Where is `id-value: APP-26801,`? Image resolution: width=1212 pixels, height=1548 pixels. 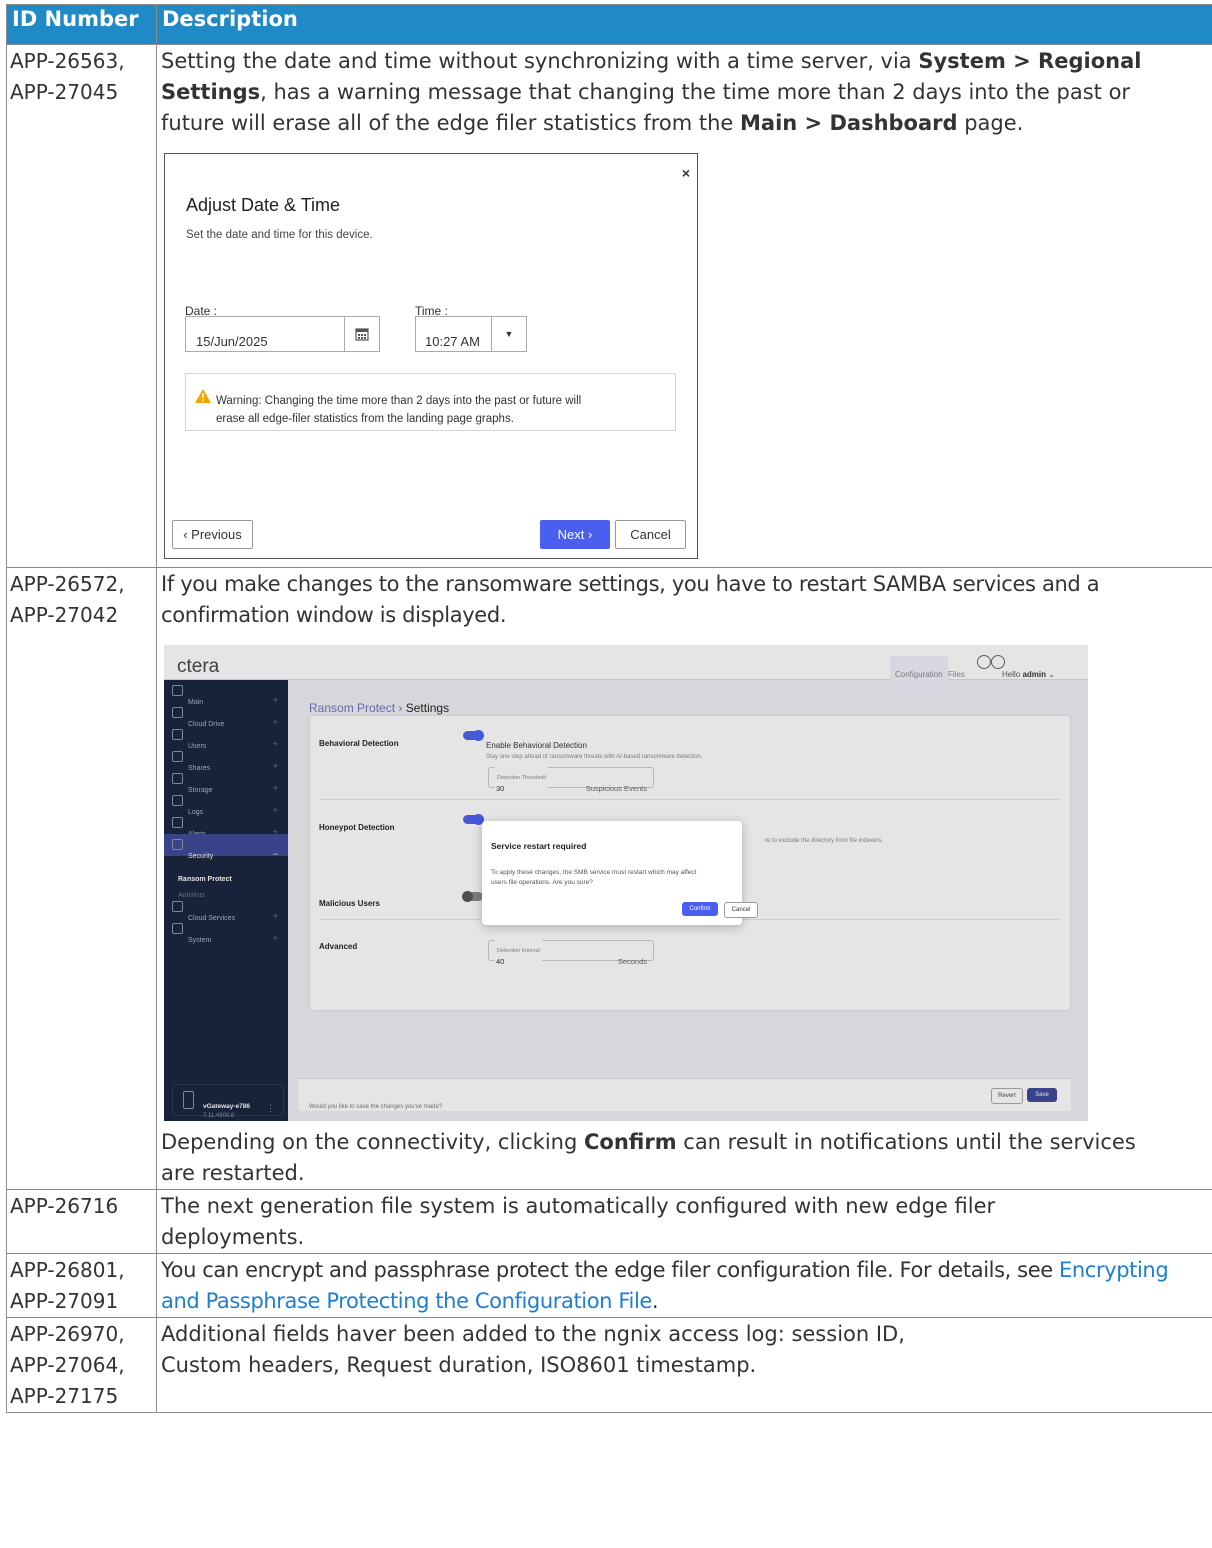 id-value: APP-26801, is located at coordinates (67, 1270).